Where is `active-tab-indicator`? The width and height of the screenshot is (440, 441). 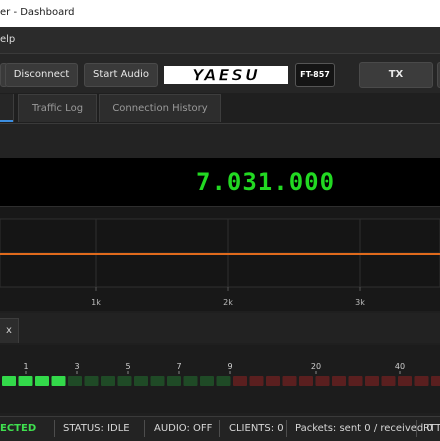 active-tab-indicator is located at coordinates (6, 121).